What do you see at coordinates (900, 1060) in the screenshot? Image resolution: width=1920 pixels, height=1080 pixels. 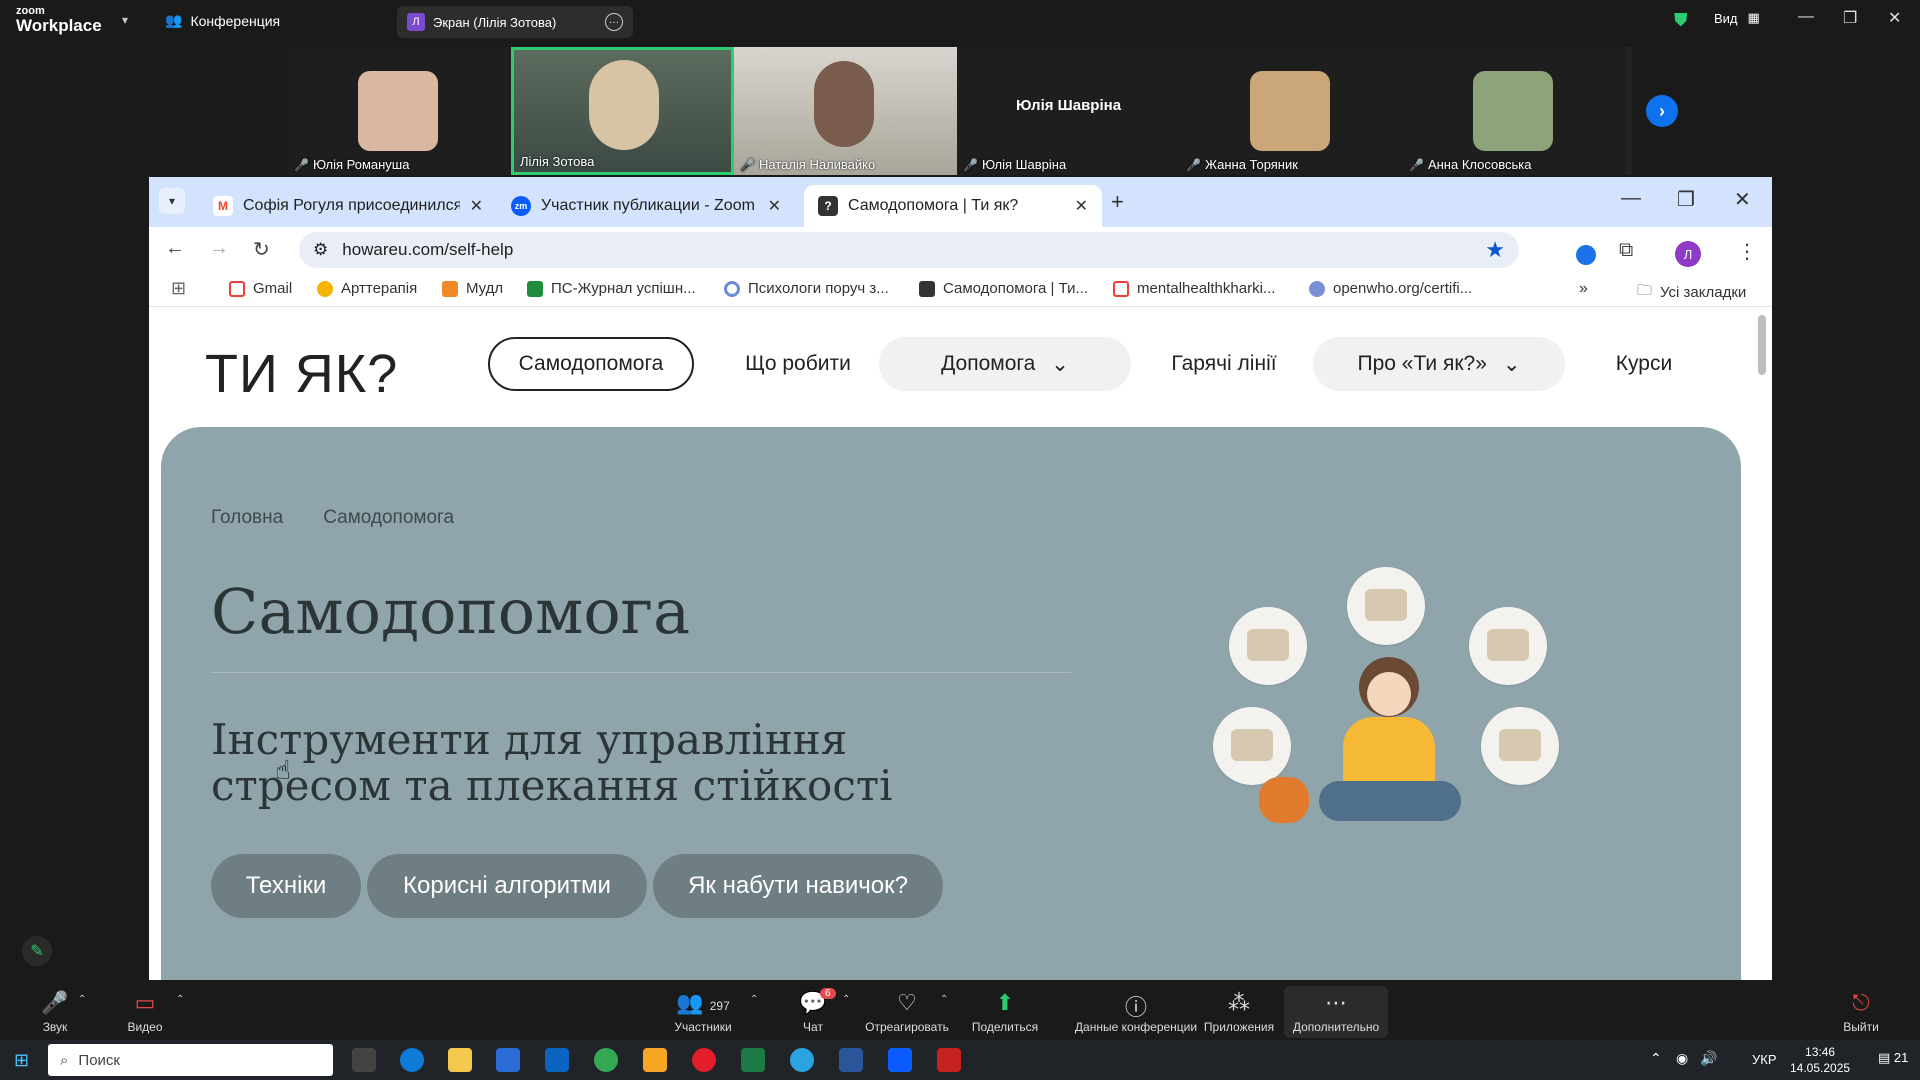 I see `zoom-taskbar-icon` at bounding box center [900, 1060].